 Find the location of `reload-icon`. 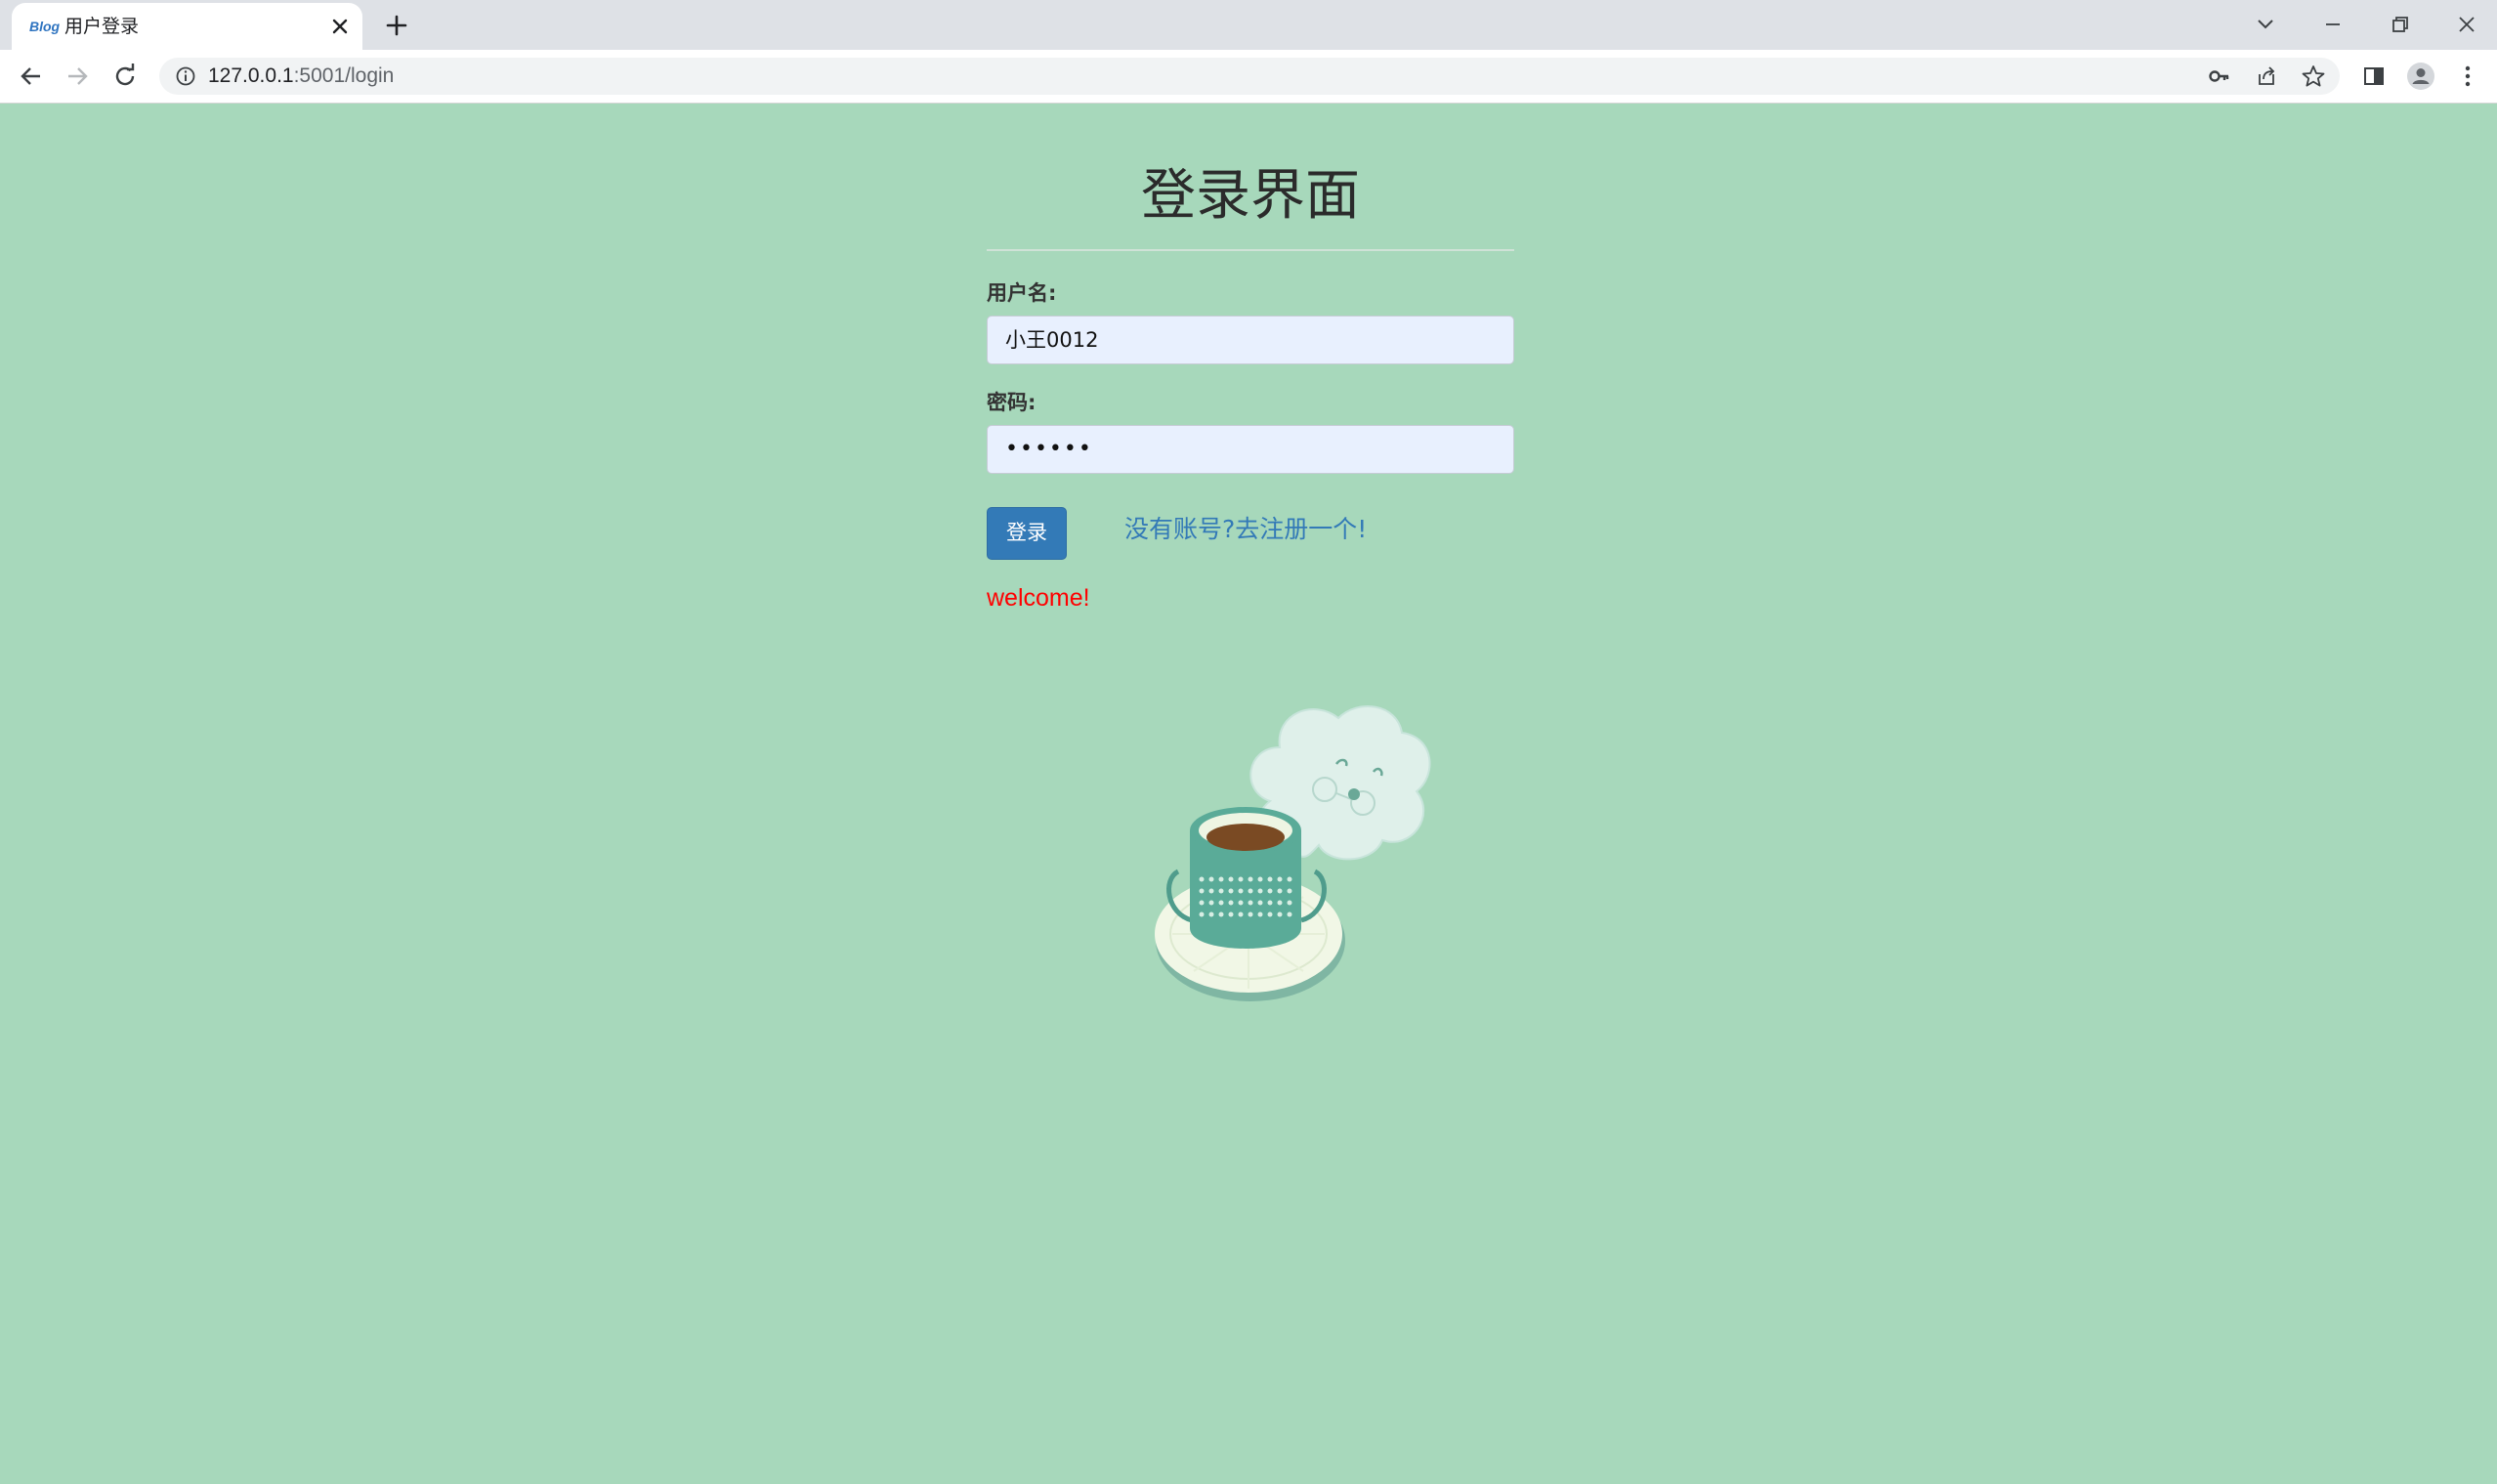

reload-icon is located at coordinates (125, 76).